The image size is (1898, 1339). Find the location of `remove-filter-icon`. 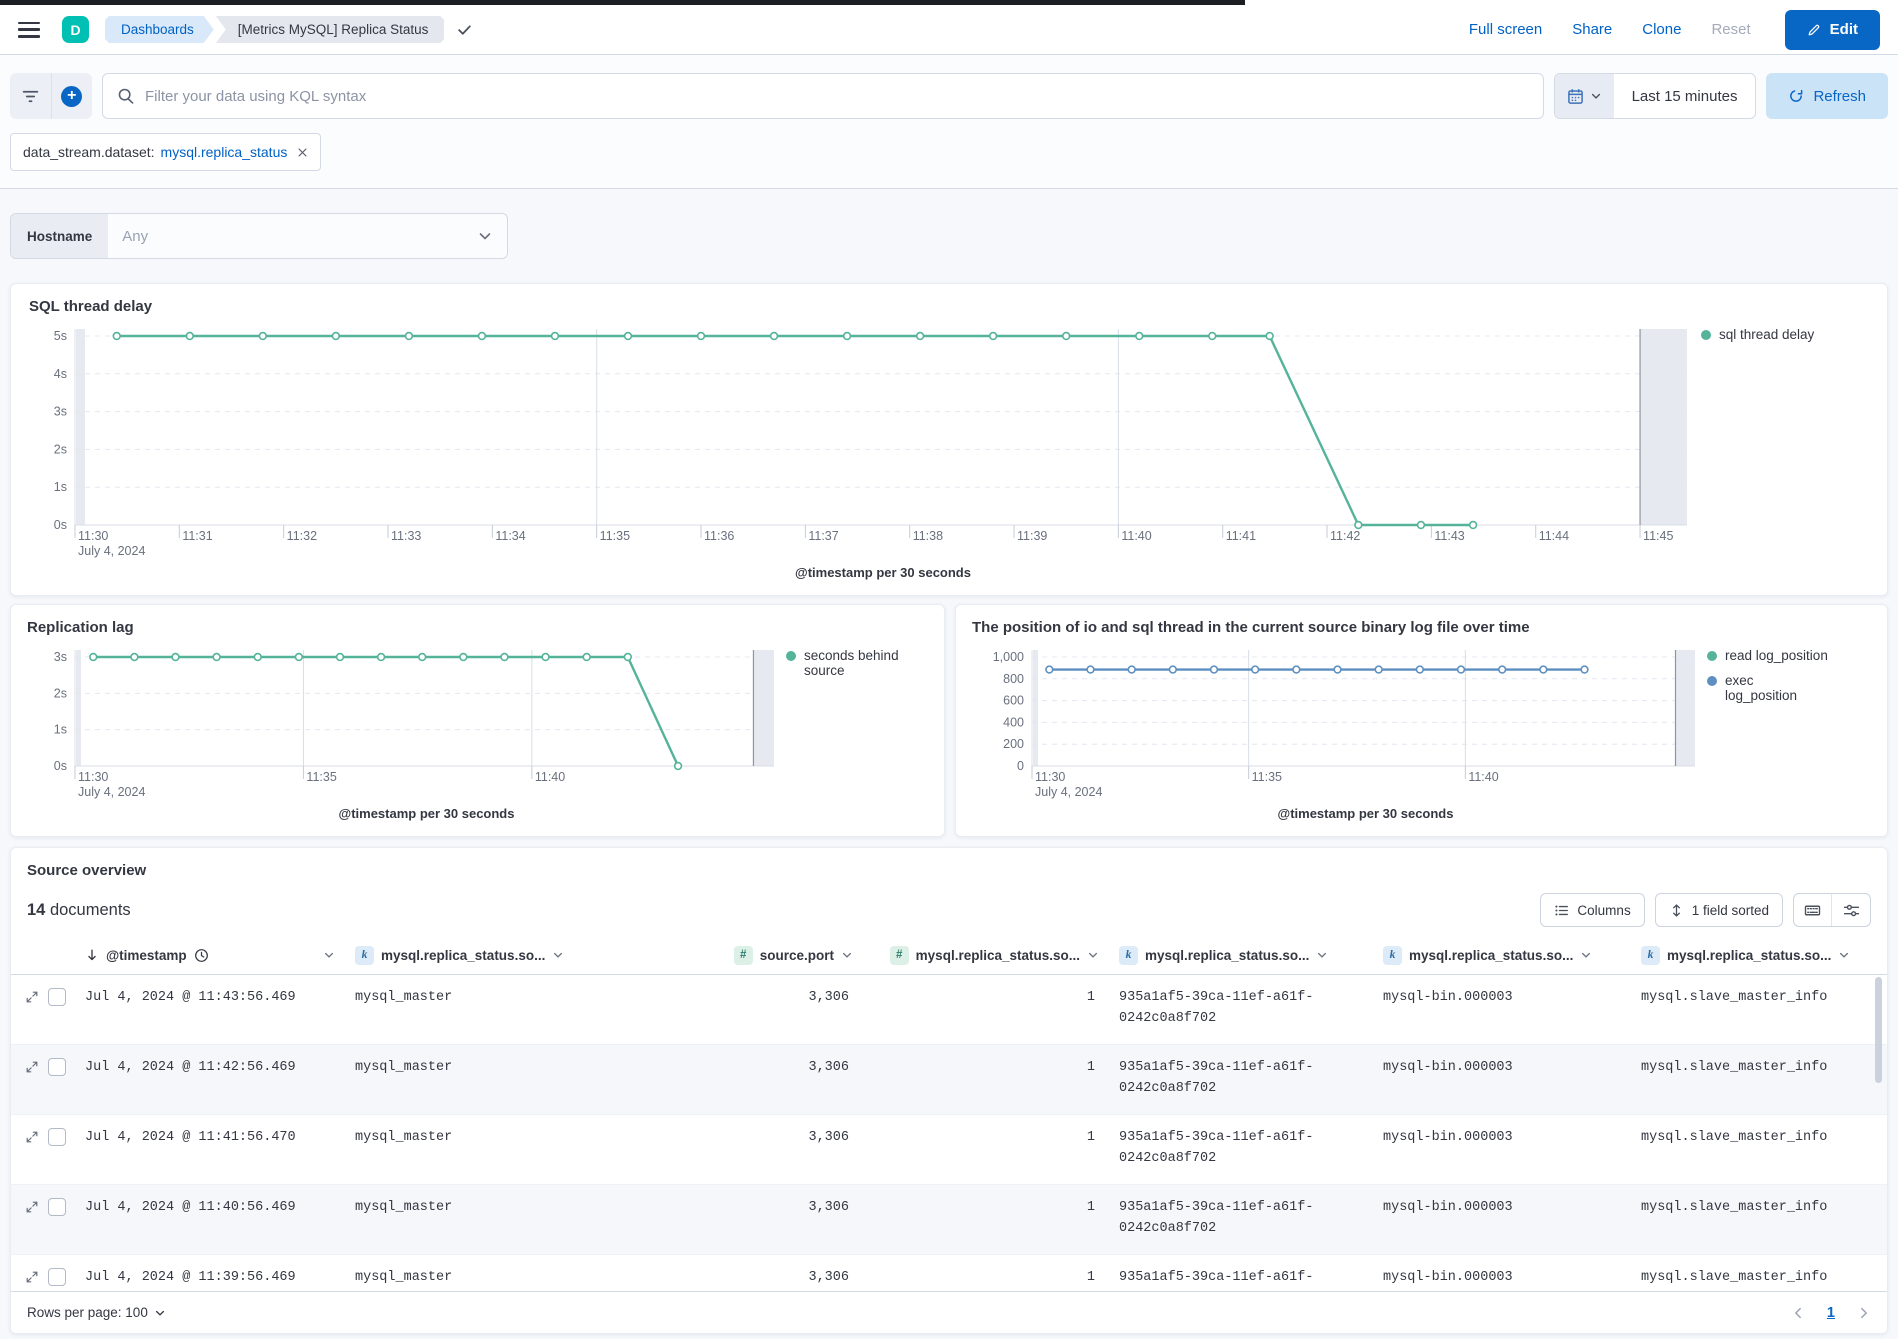

remove-filter-icon is located at coordinates (302, 152).